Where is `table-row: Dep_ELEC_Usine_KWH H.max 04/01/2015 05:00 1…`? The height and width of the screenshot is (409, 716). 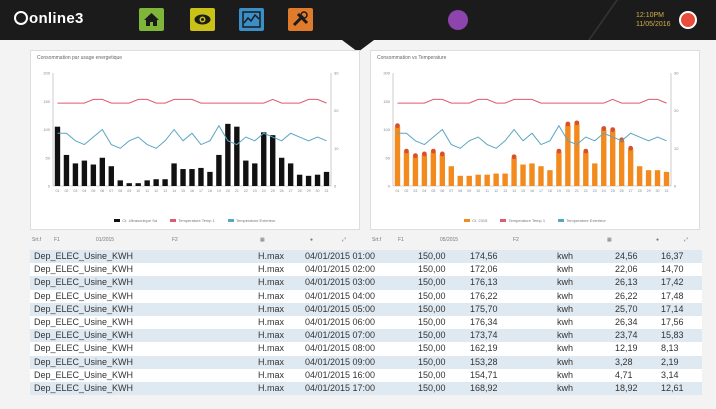 table-row: Dep_ELEC_Usine_KWH H.max 04/01/2015 05:00 1… is located at coordinates (366, 309).